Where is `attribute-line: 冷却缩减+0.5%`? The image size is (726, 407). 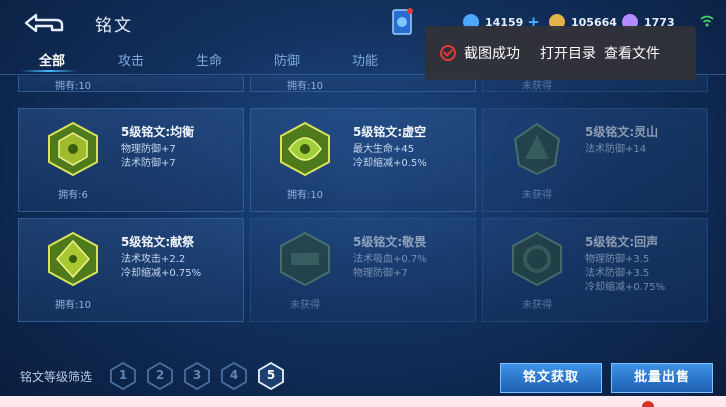
attribute-line: 冷却缩减+0.5% is located at coordinates (390, 163).